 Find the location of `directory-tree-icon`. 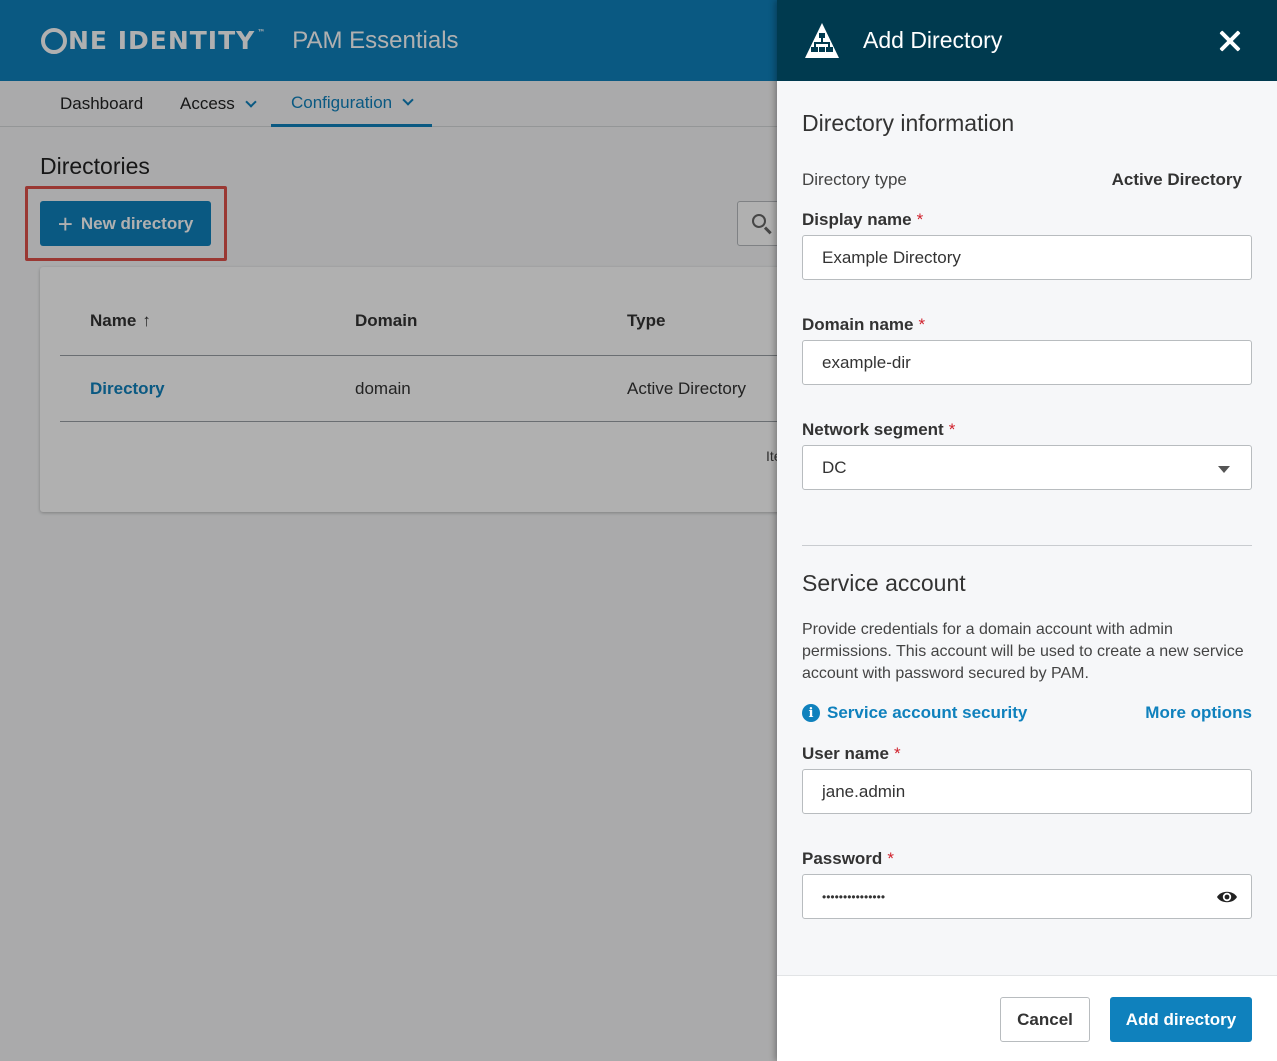

directory-tree-icon is located at coordinates (822, 40).